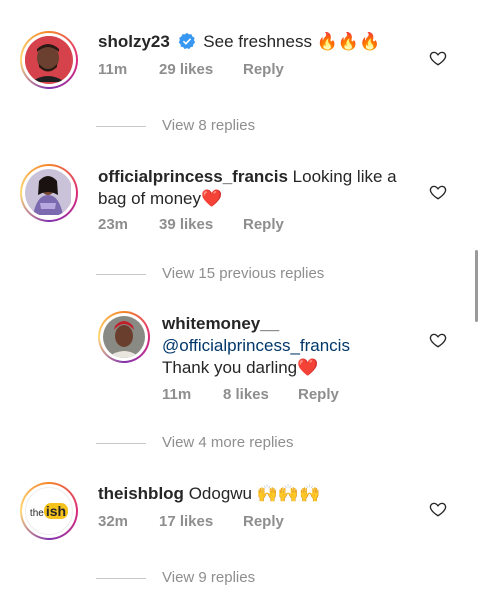  I want to click on comment-time: 11m, so click(113, 69).